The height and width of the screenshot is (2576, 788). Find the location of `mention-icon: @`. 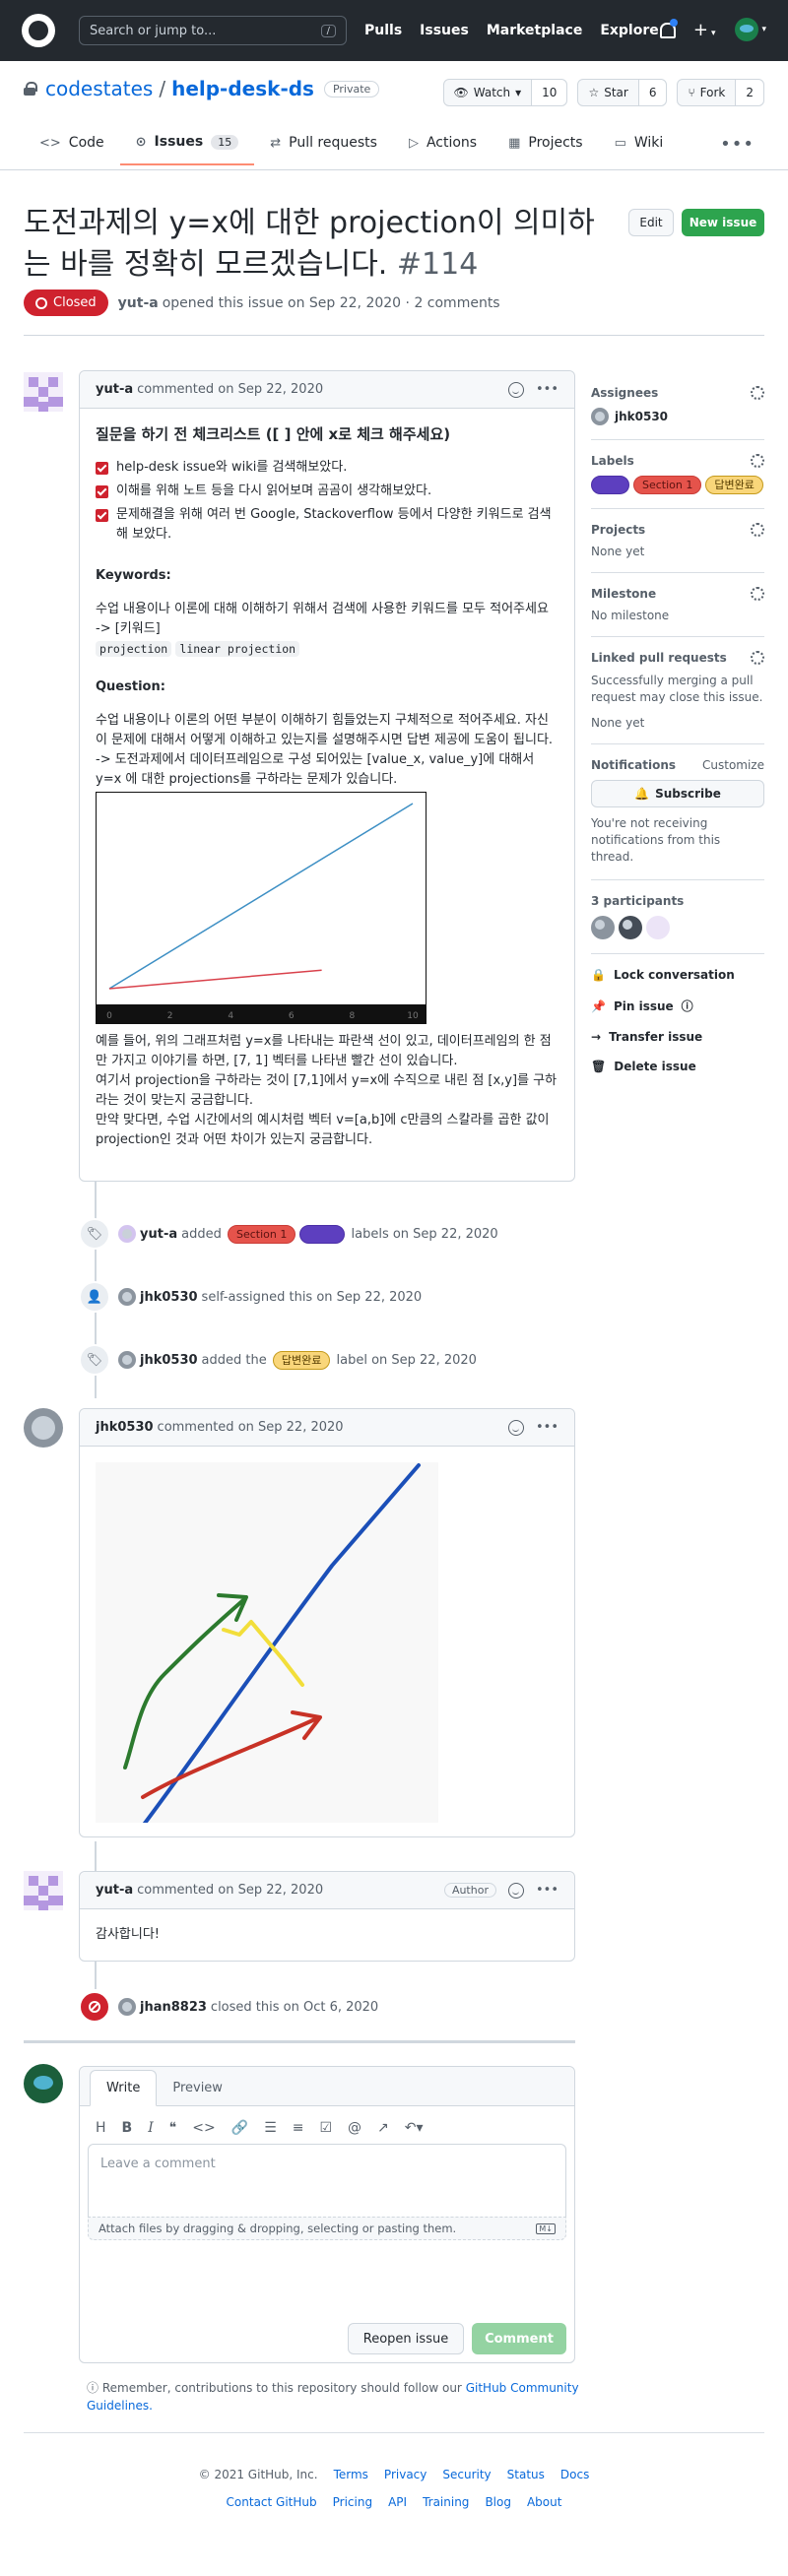

mention-icon: @ is located at coordinates (354, 2128).